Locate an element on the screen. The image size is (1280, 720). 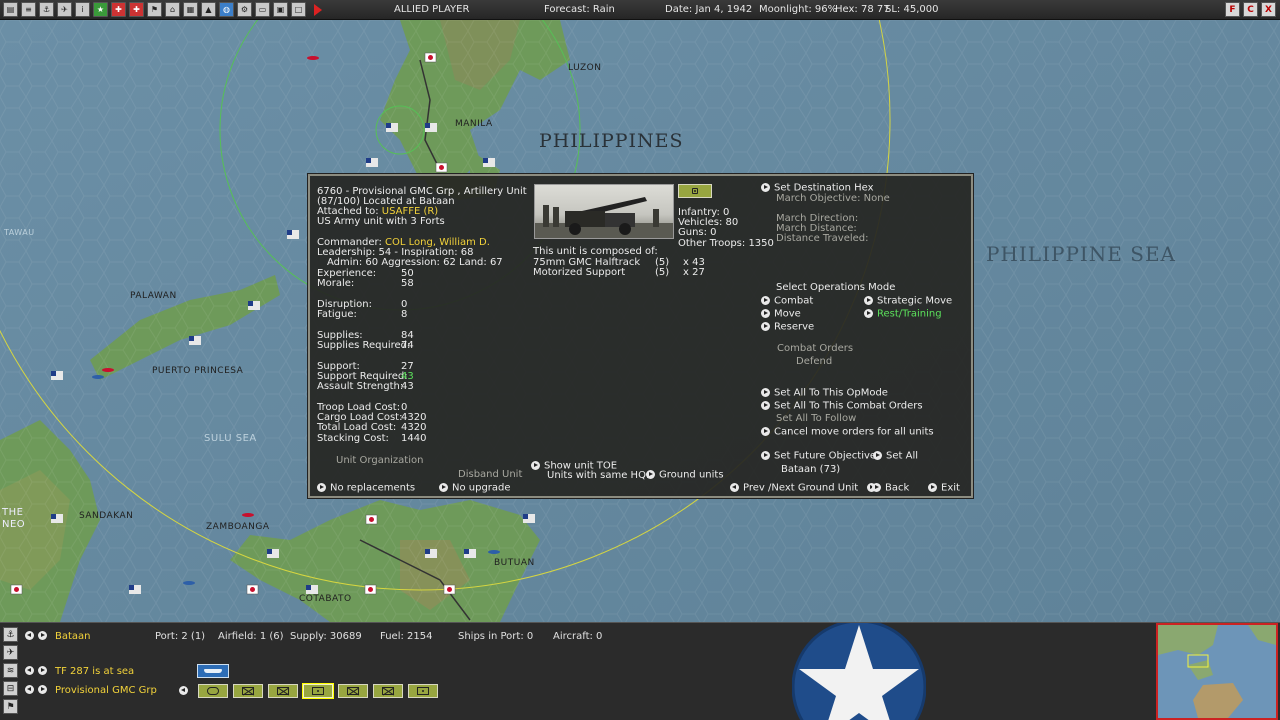
moonlight-label: Moonlight: 96% is located at coordinates (798, 9).